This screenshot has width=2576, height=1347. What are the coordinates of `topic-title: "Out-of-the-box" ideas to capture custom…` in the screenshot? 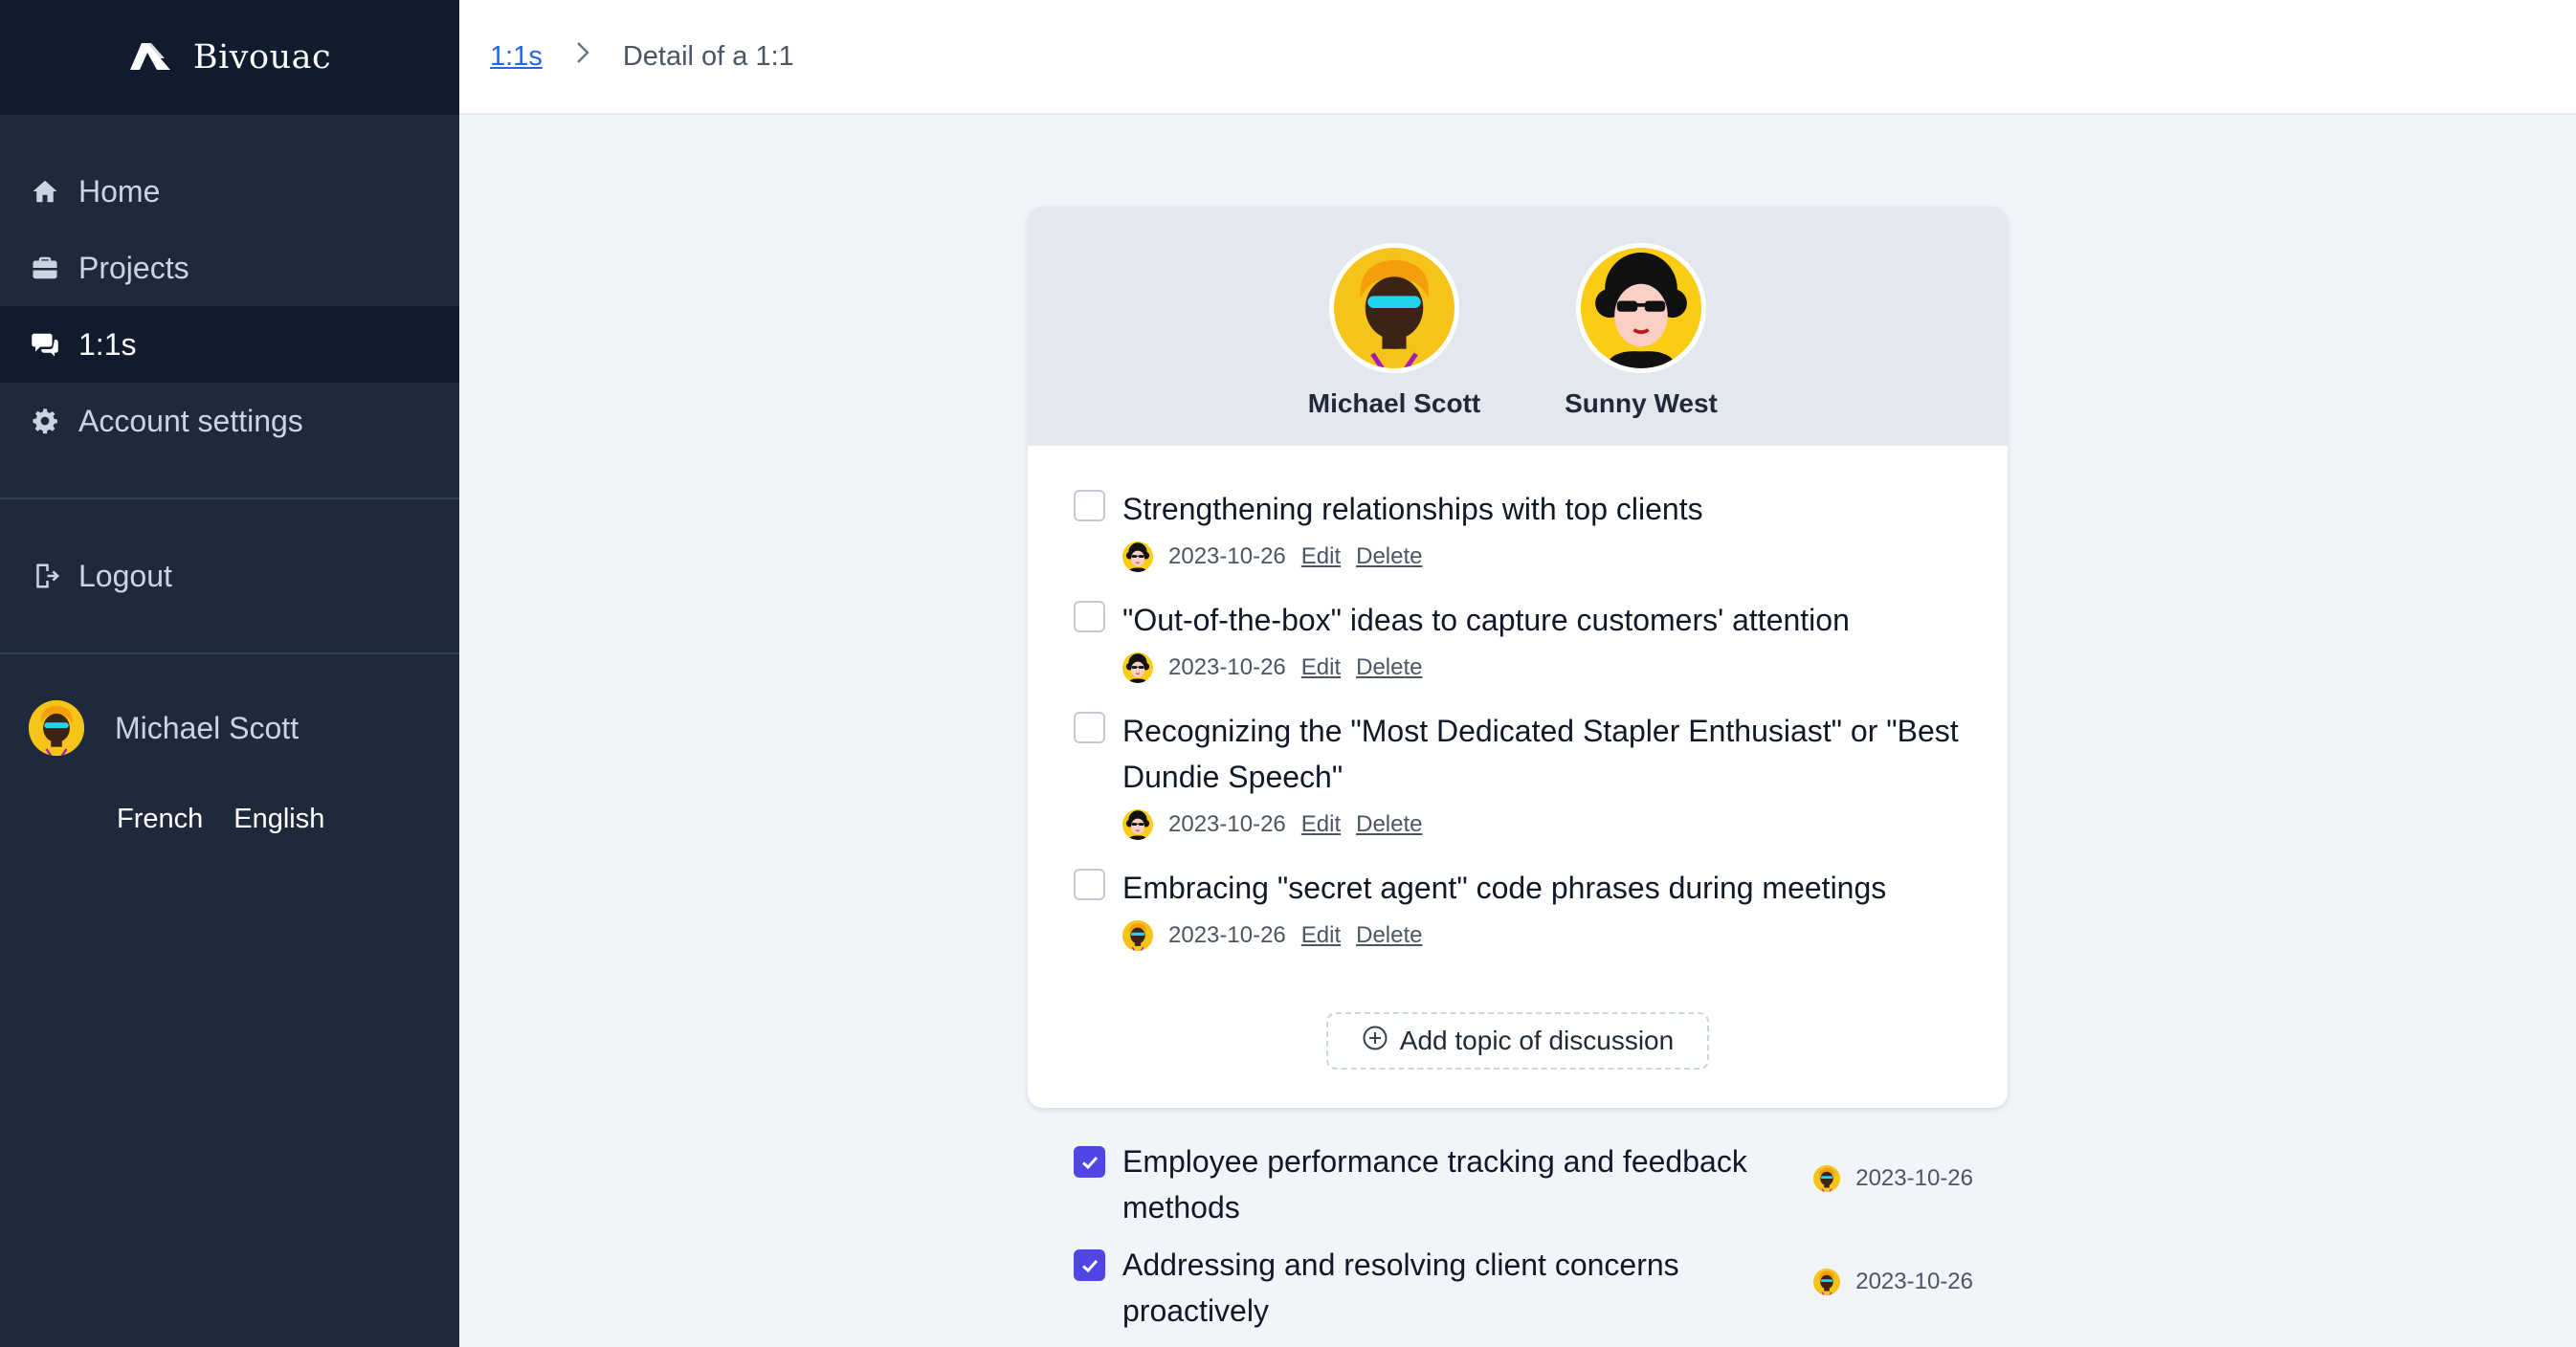 It's located at (1486, 620).